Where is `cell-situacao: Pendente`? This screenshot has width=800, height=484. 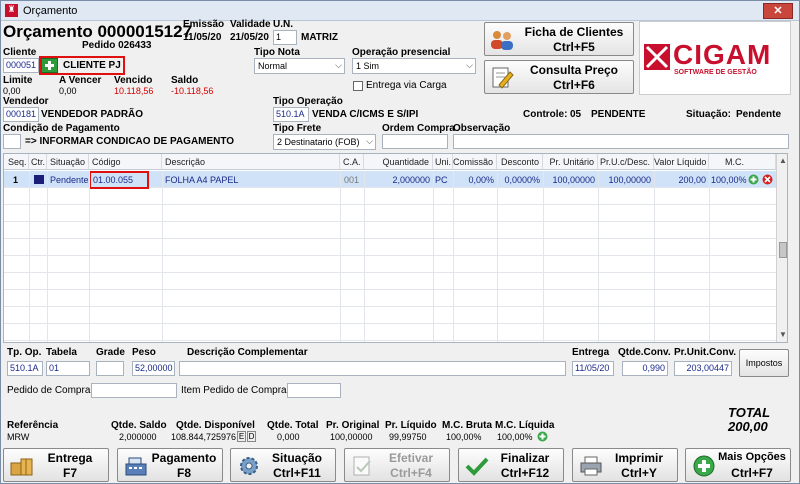
cell-situacao: Pendente is located at coordinates (69, 180).